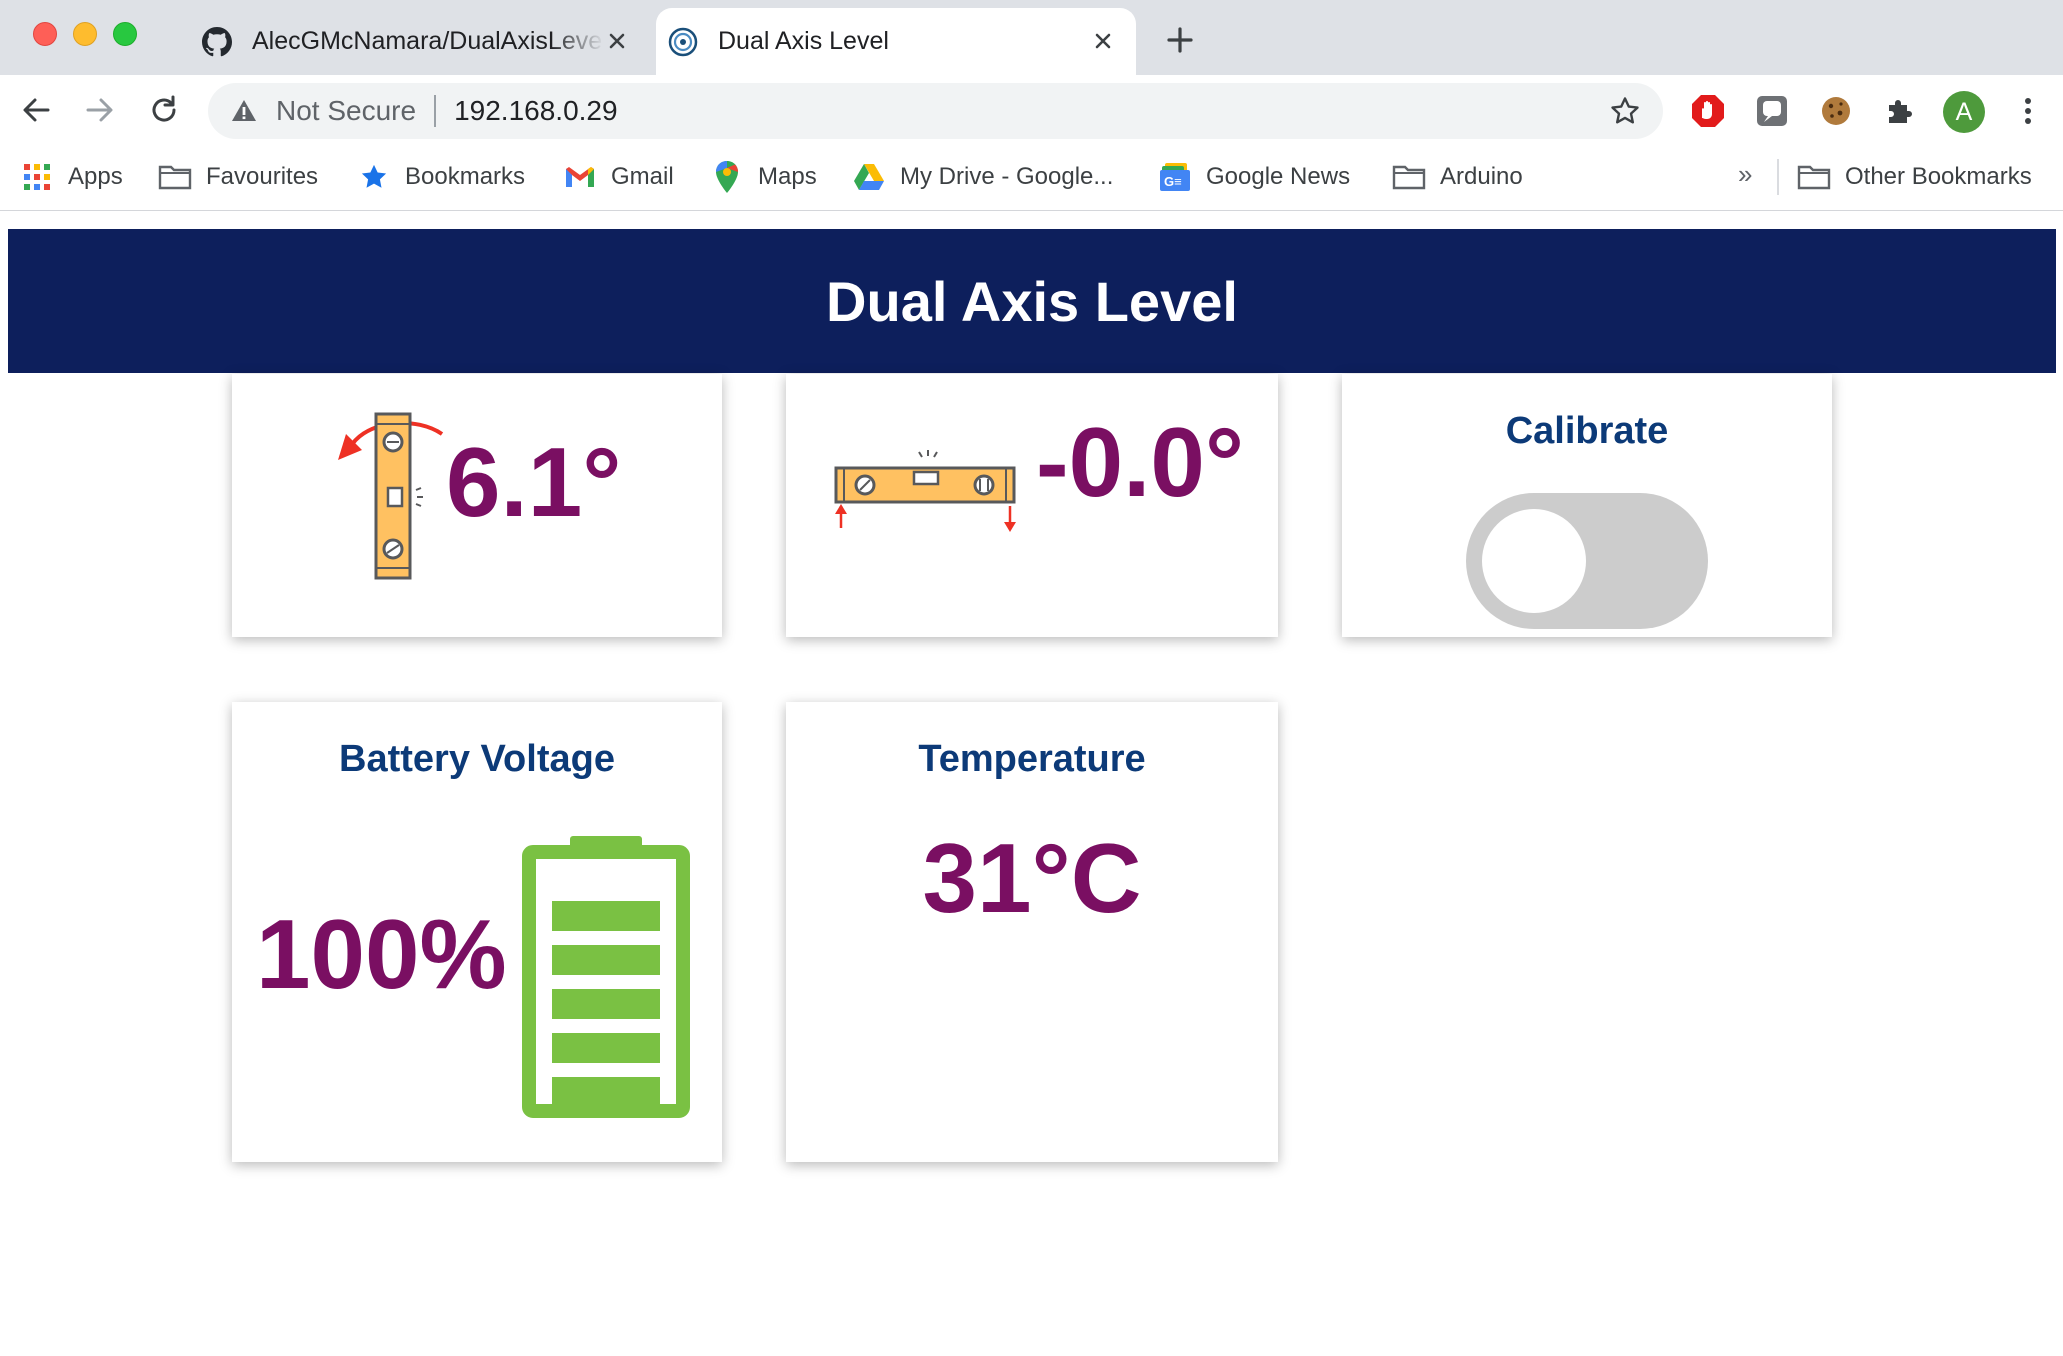 This screenshot has width=2063, height=1356. I want to click on pitch-card: 6.1°, so click(477, 505).